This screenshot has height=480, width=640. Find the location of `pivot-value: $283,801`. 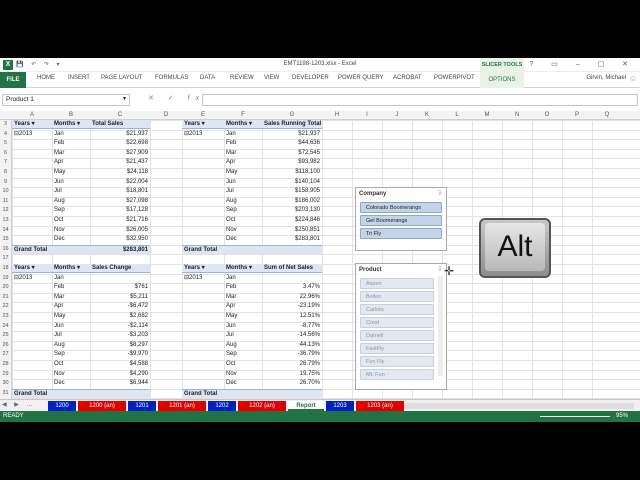

pivot-value: $283,801 is located at coordinates (292, 239).